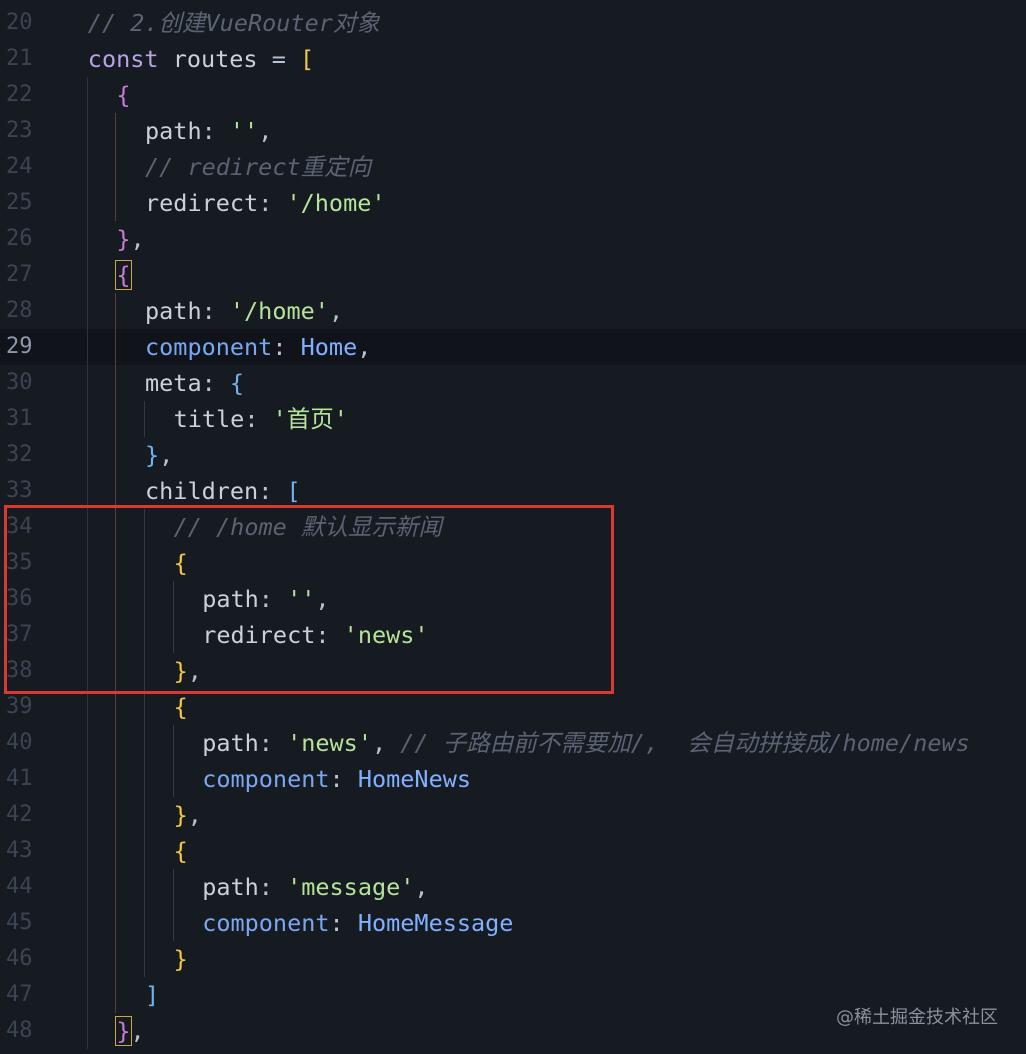 This screenshot has width=1026, height=1054. I want to click on line-number: 29, so click(19, 346).